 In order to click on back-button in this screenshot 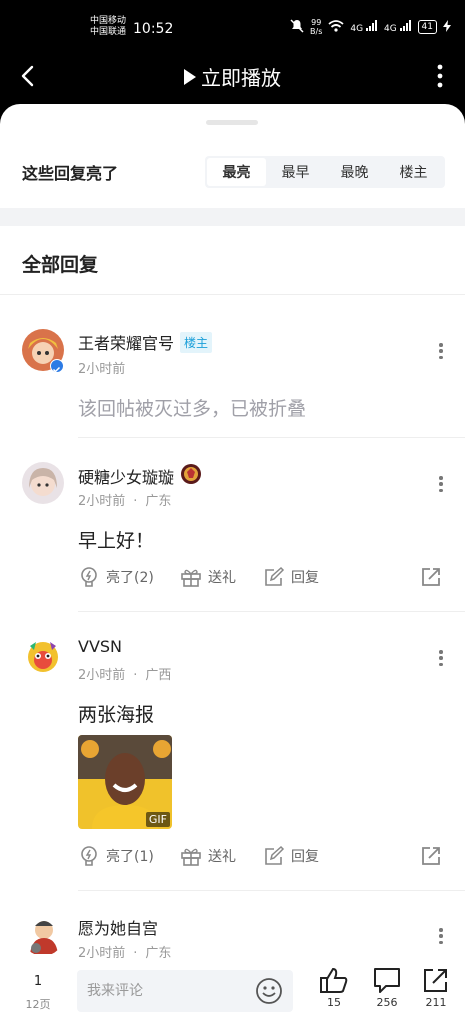, I will do `click(28, 76)`.